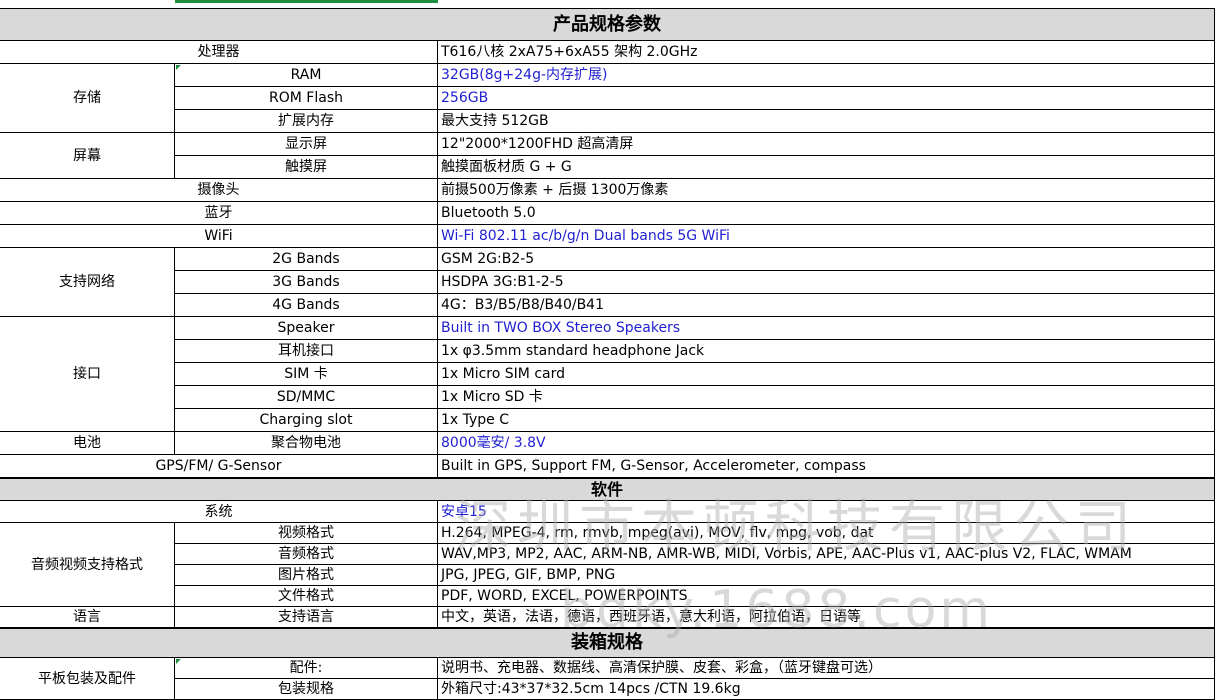 The width and height of the screenshot is (1215, 700). Describe the element at coordinates (826, 75) in the screenshot. I see `ram-value: 32GB(8g+24g-内存扩展)` at that location.